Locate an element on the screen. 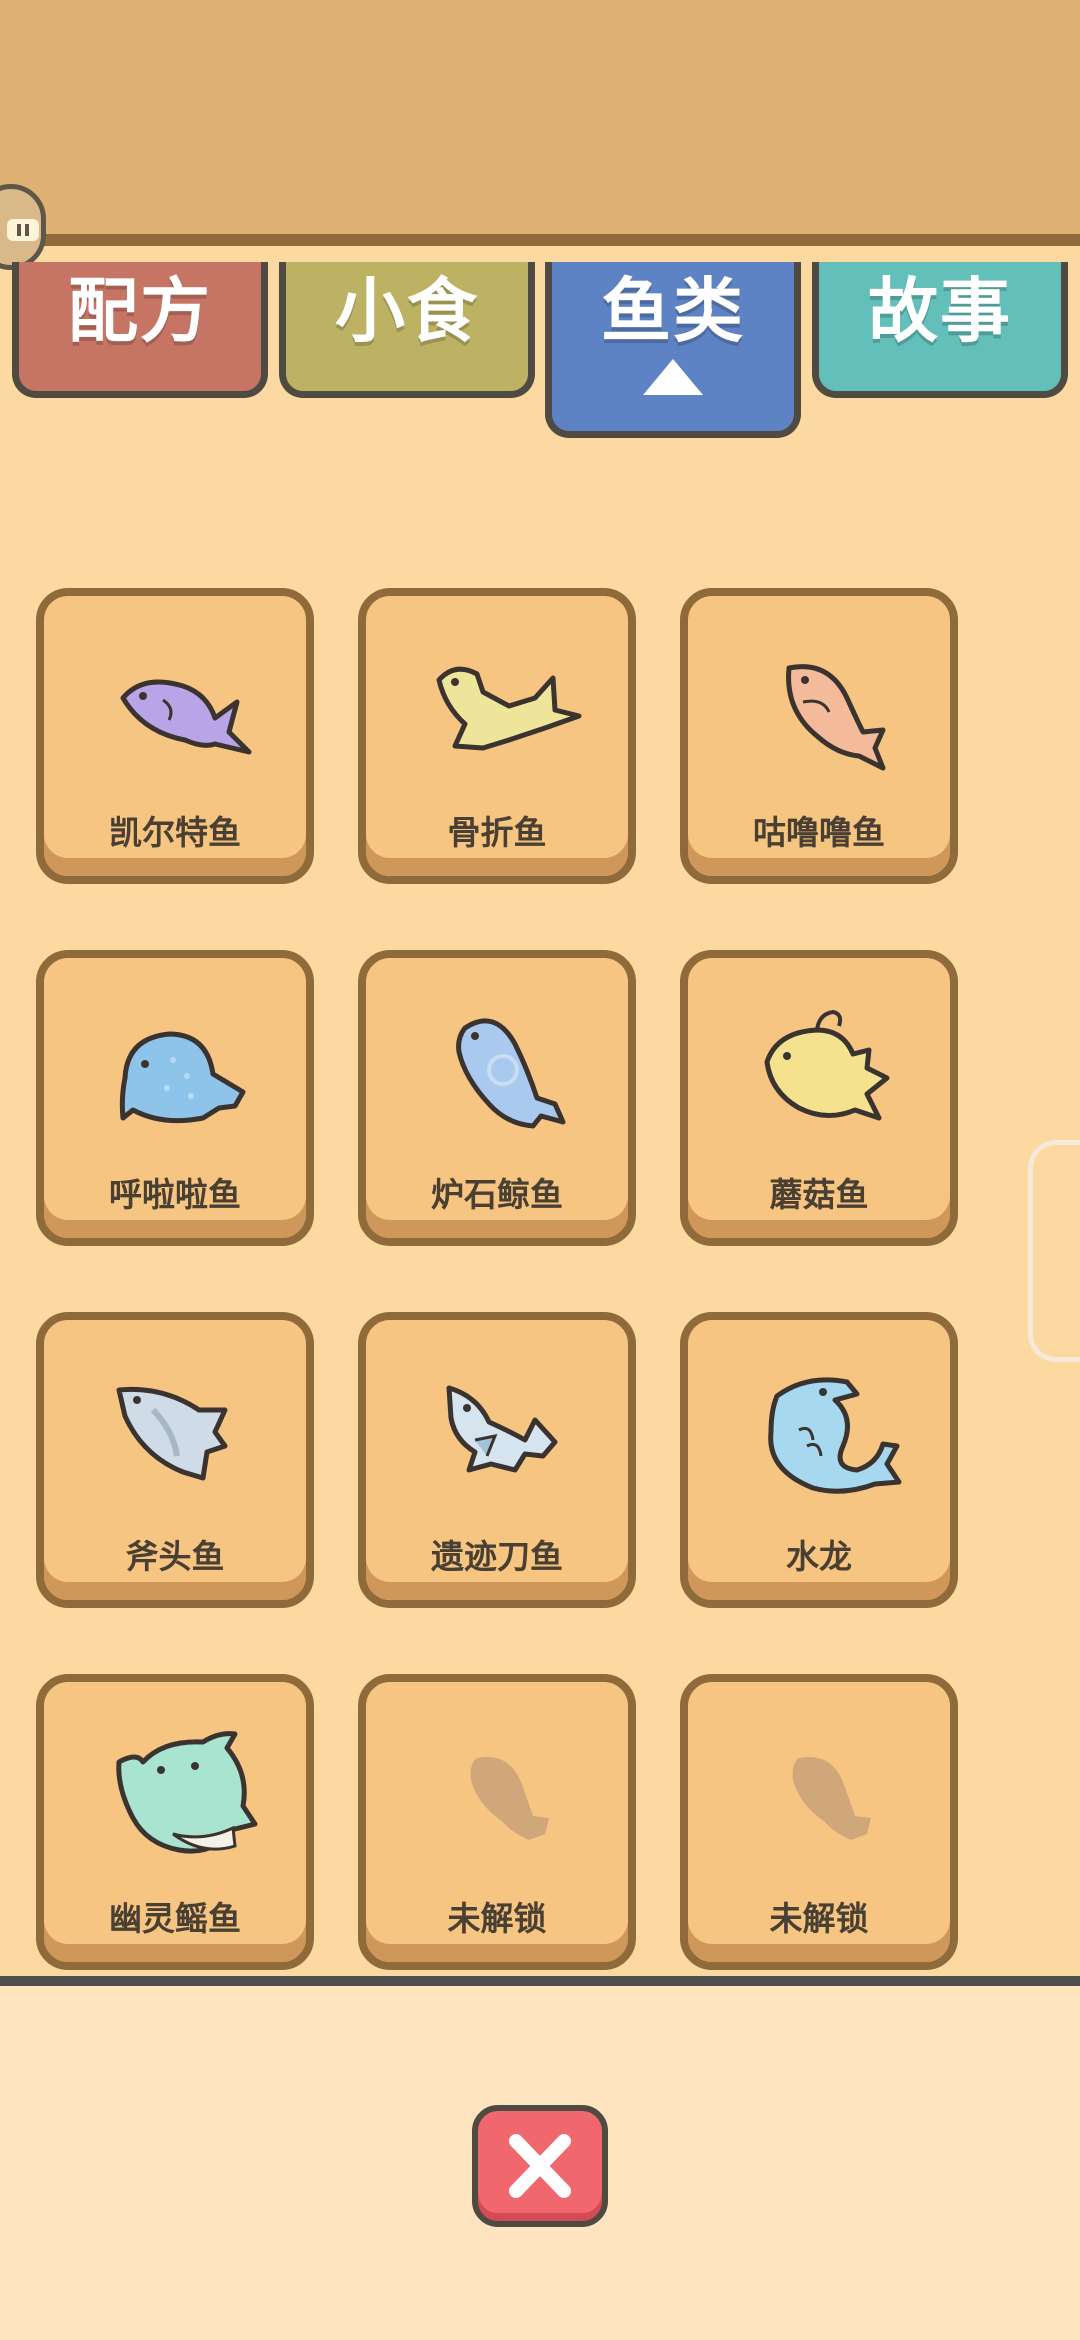  fish-card: 遗迹刀鱼 is located at coordinates (497, 1460).